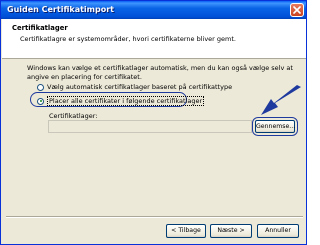 This screenshot has height=245, width=320. Describe the element at coordinates (40, 28) in the screenshot. I see `page-title: Certifikatlager` at that location.